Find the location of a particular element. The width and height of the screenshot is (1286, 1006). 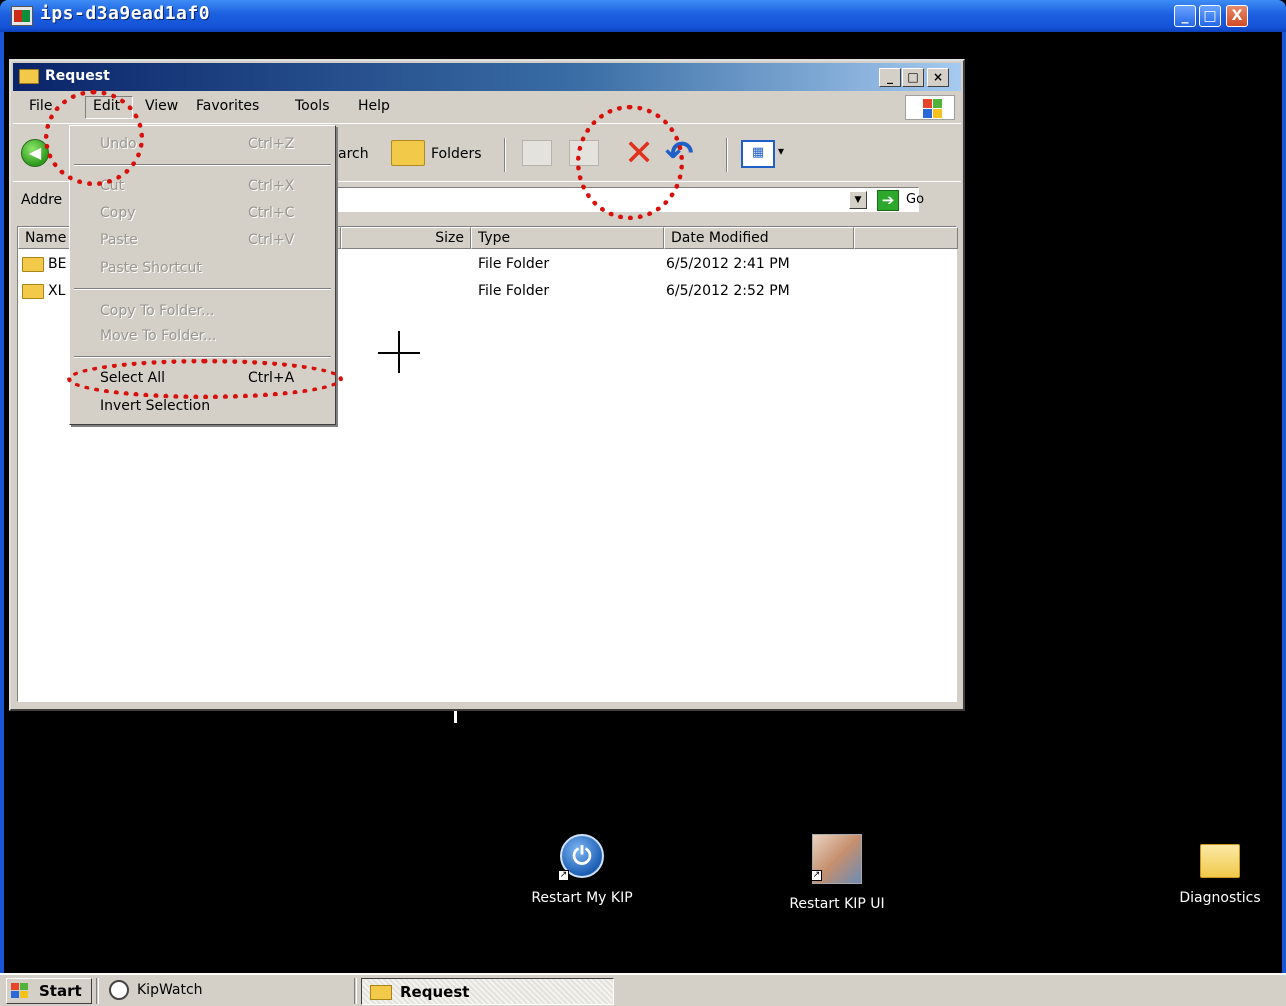

outer-window-title: ips-d3a9ead1af0 is located at coordinates (125, 13).